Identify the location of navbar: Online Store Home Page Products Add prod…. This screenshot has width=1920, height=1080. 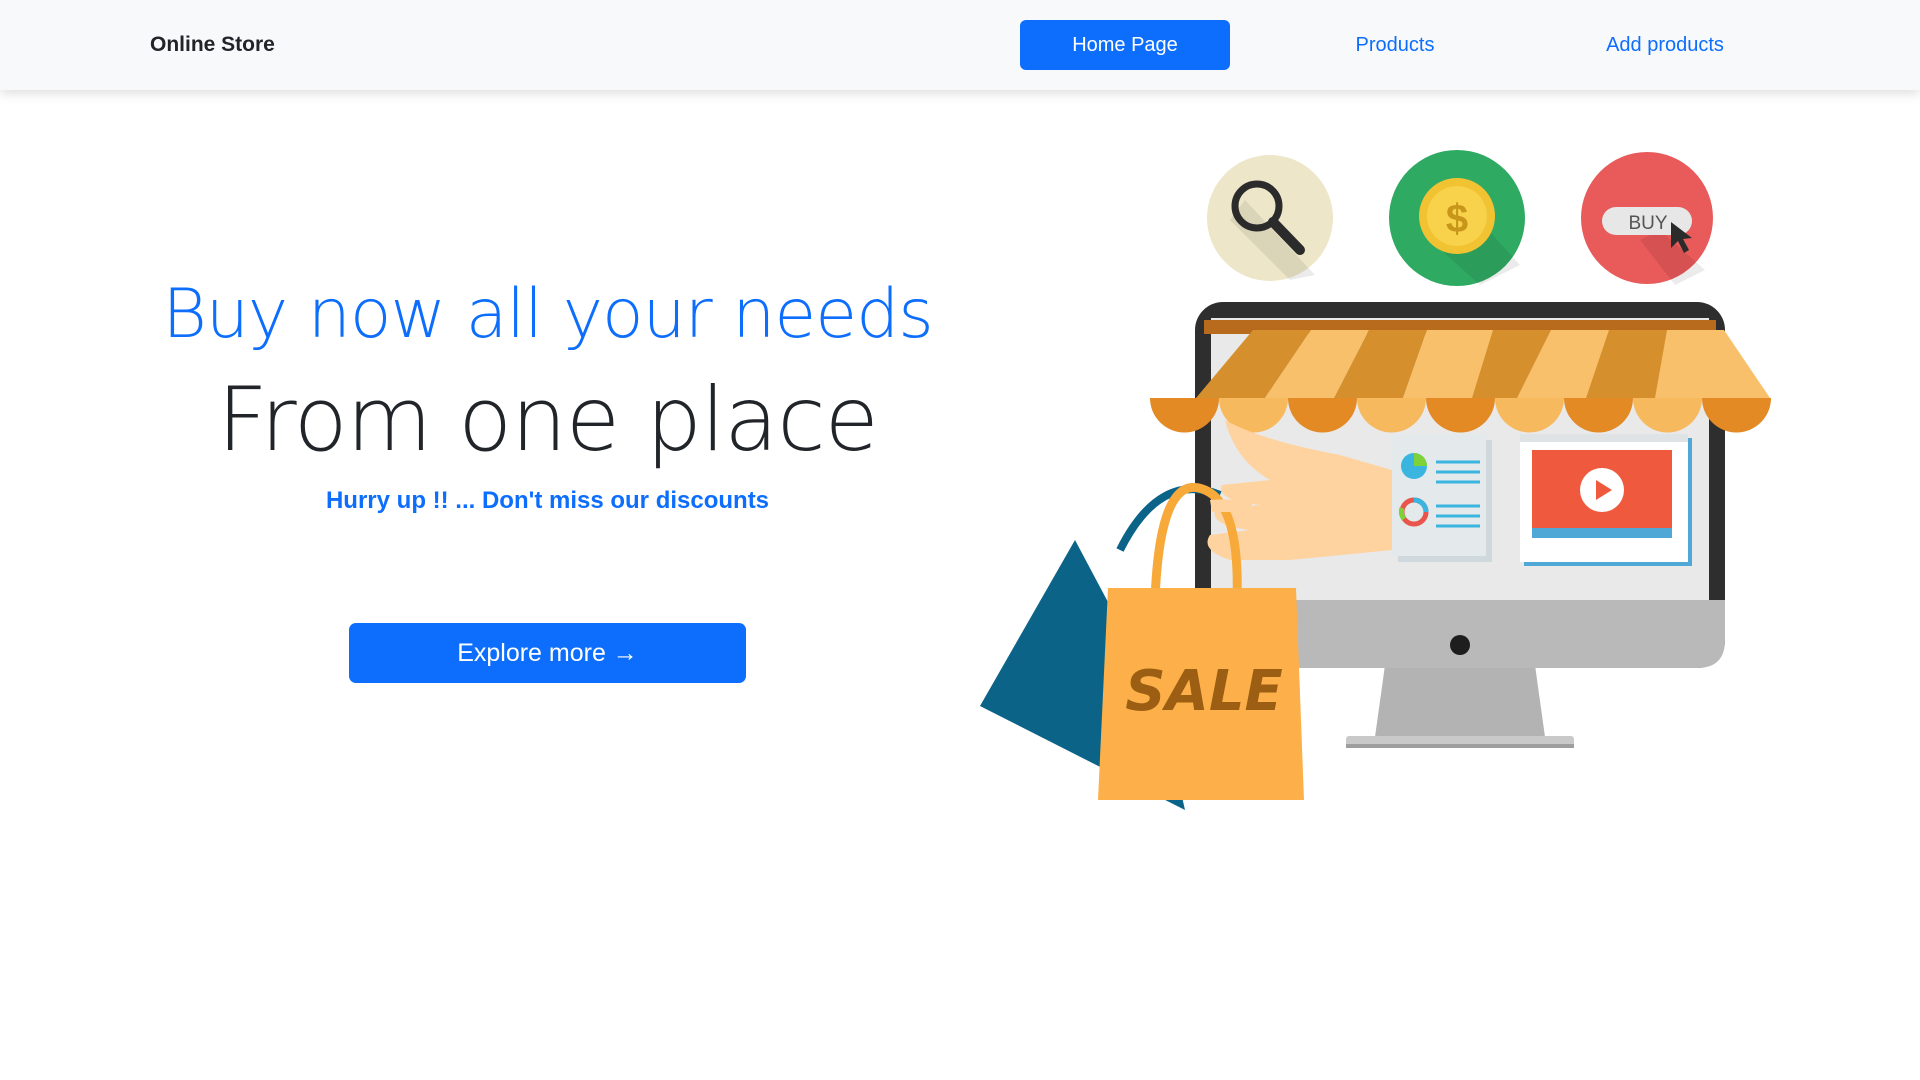
(960, 45).